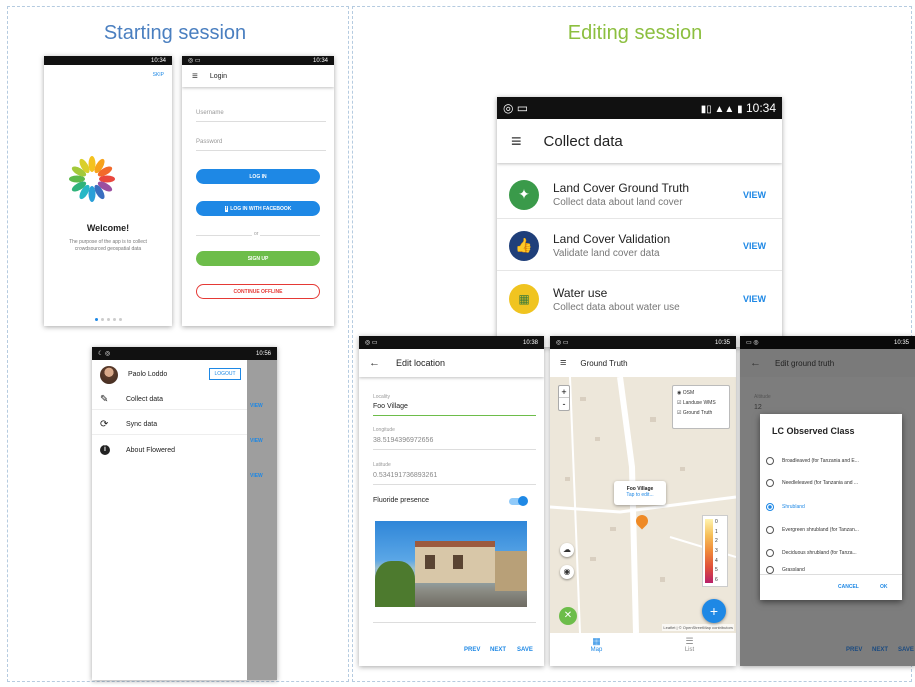 The width and height of the screenshot is (915, 687). Describe the element at coordinates (104, 399) in the screenshot. I see `pencil-icon: ✎` at that location.